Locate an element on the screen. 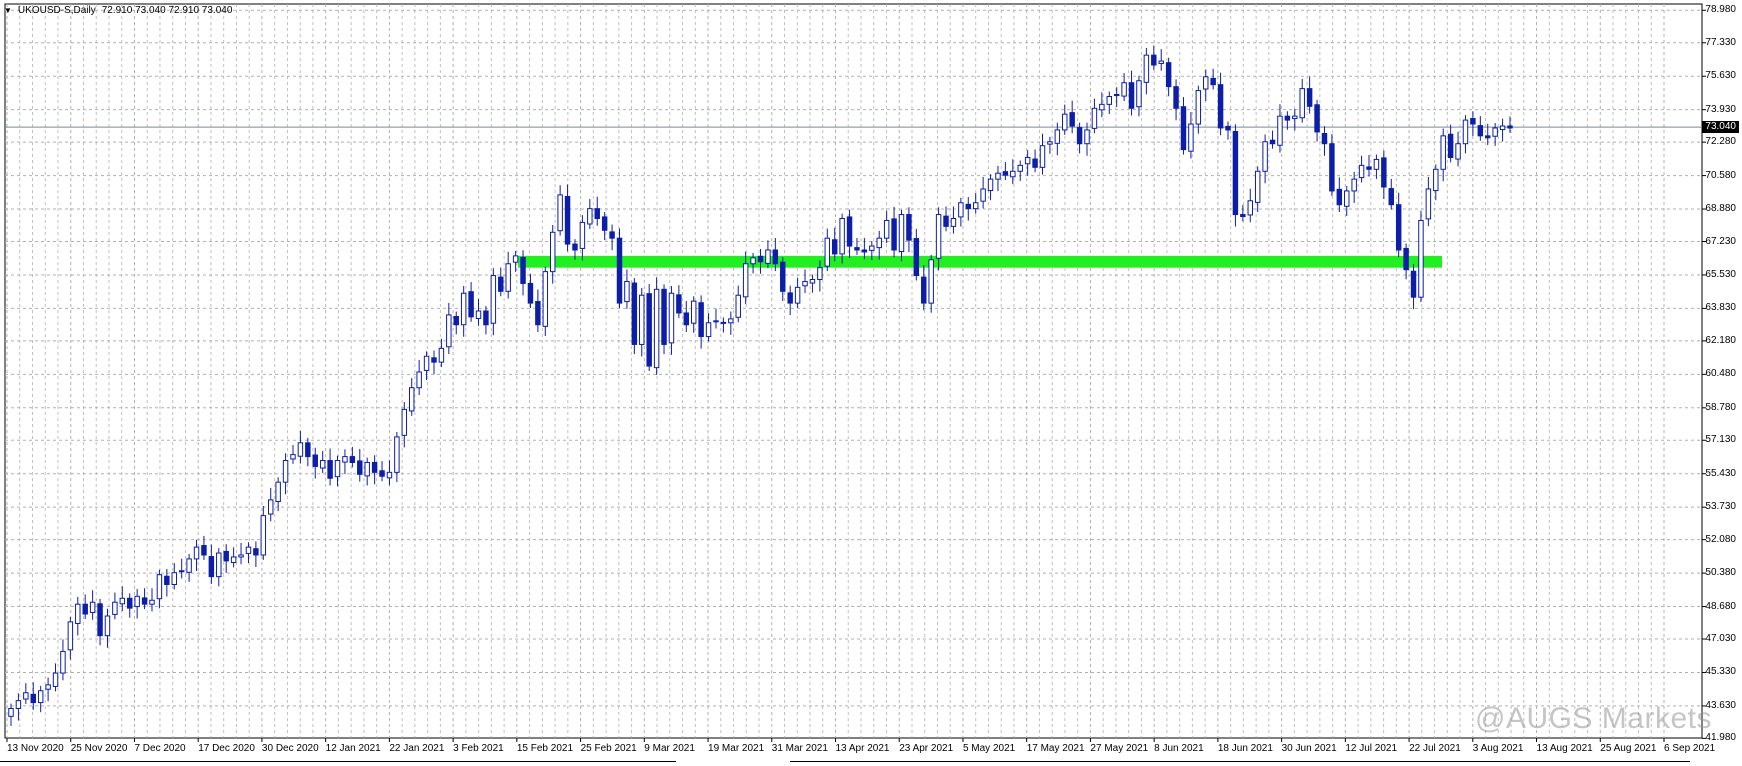  price-tick-label: 53.730 is located at coordinates (1720, 507).